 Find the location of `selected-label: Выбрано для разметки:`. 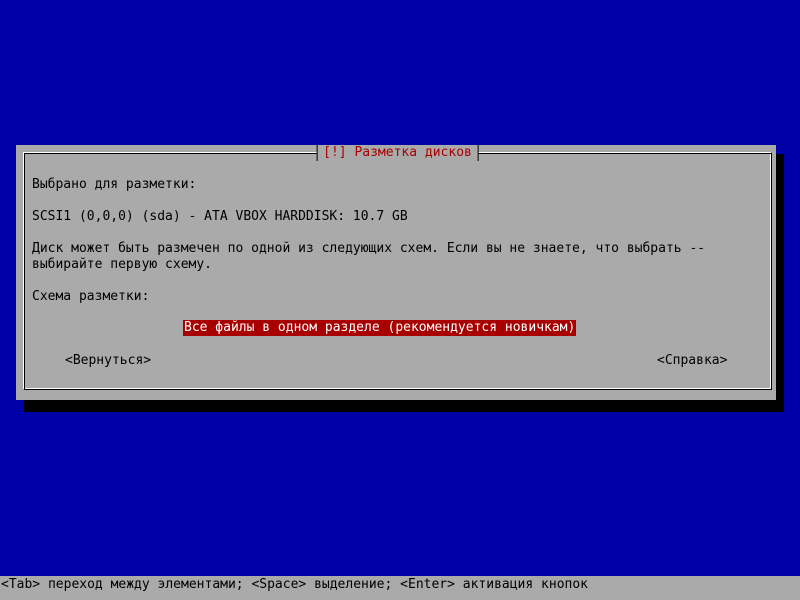

selected-label: Выбрано для разметки: is located at coordinates (114, 184).